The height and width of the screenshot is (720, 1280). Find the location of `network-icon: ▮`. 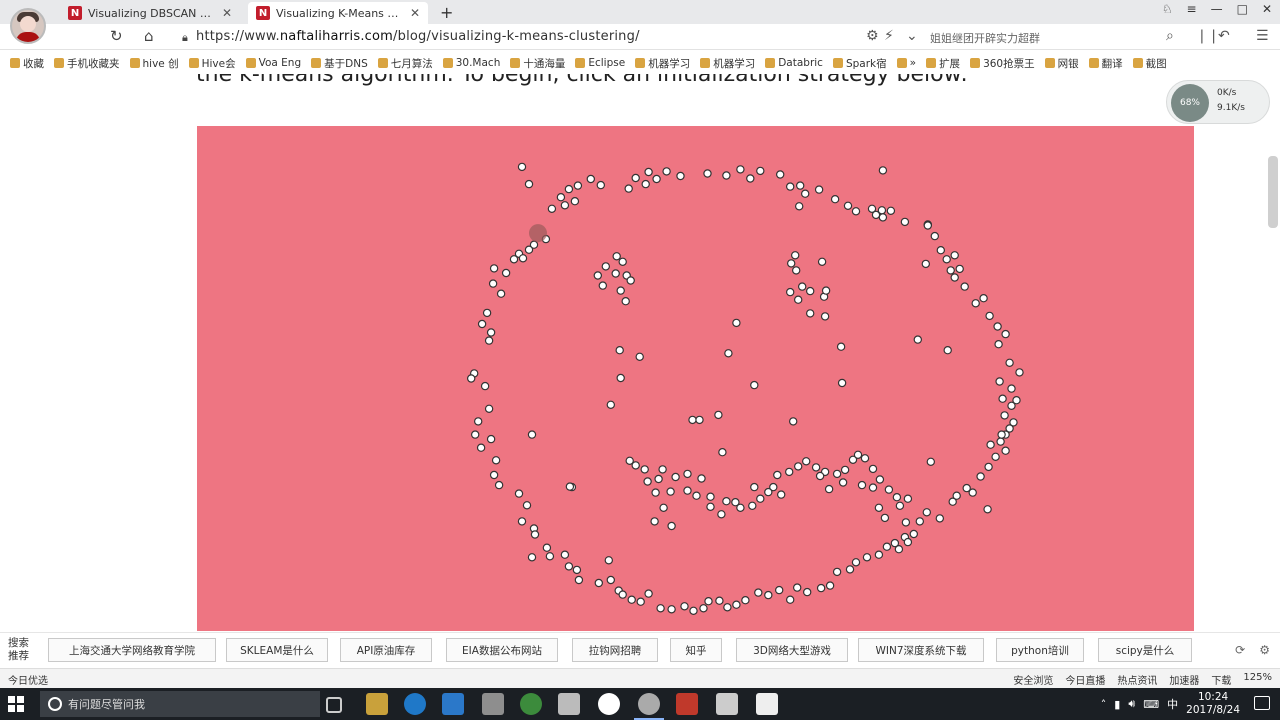

network-icon: ▮ is located at coordinates (1117, 704).